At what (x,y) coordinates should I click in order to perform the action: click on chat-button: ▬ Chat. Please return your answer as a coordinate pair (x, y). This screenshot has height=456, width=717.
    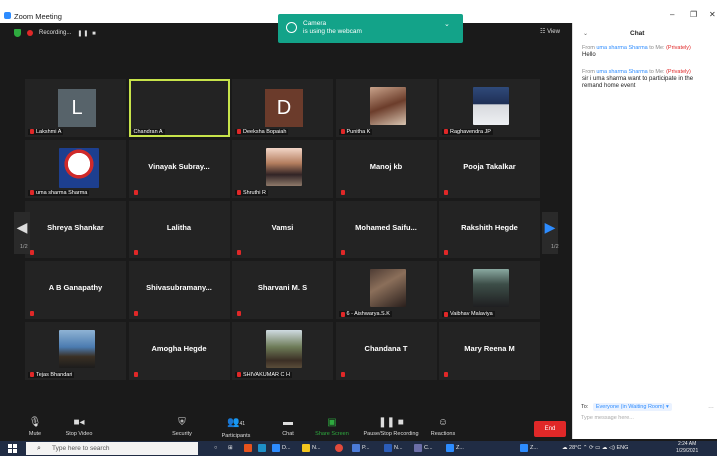
    Looking at the image, I should click on (288, 426).